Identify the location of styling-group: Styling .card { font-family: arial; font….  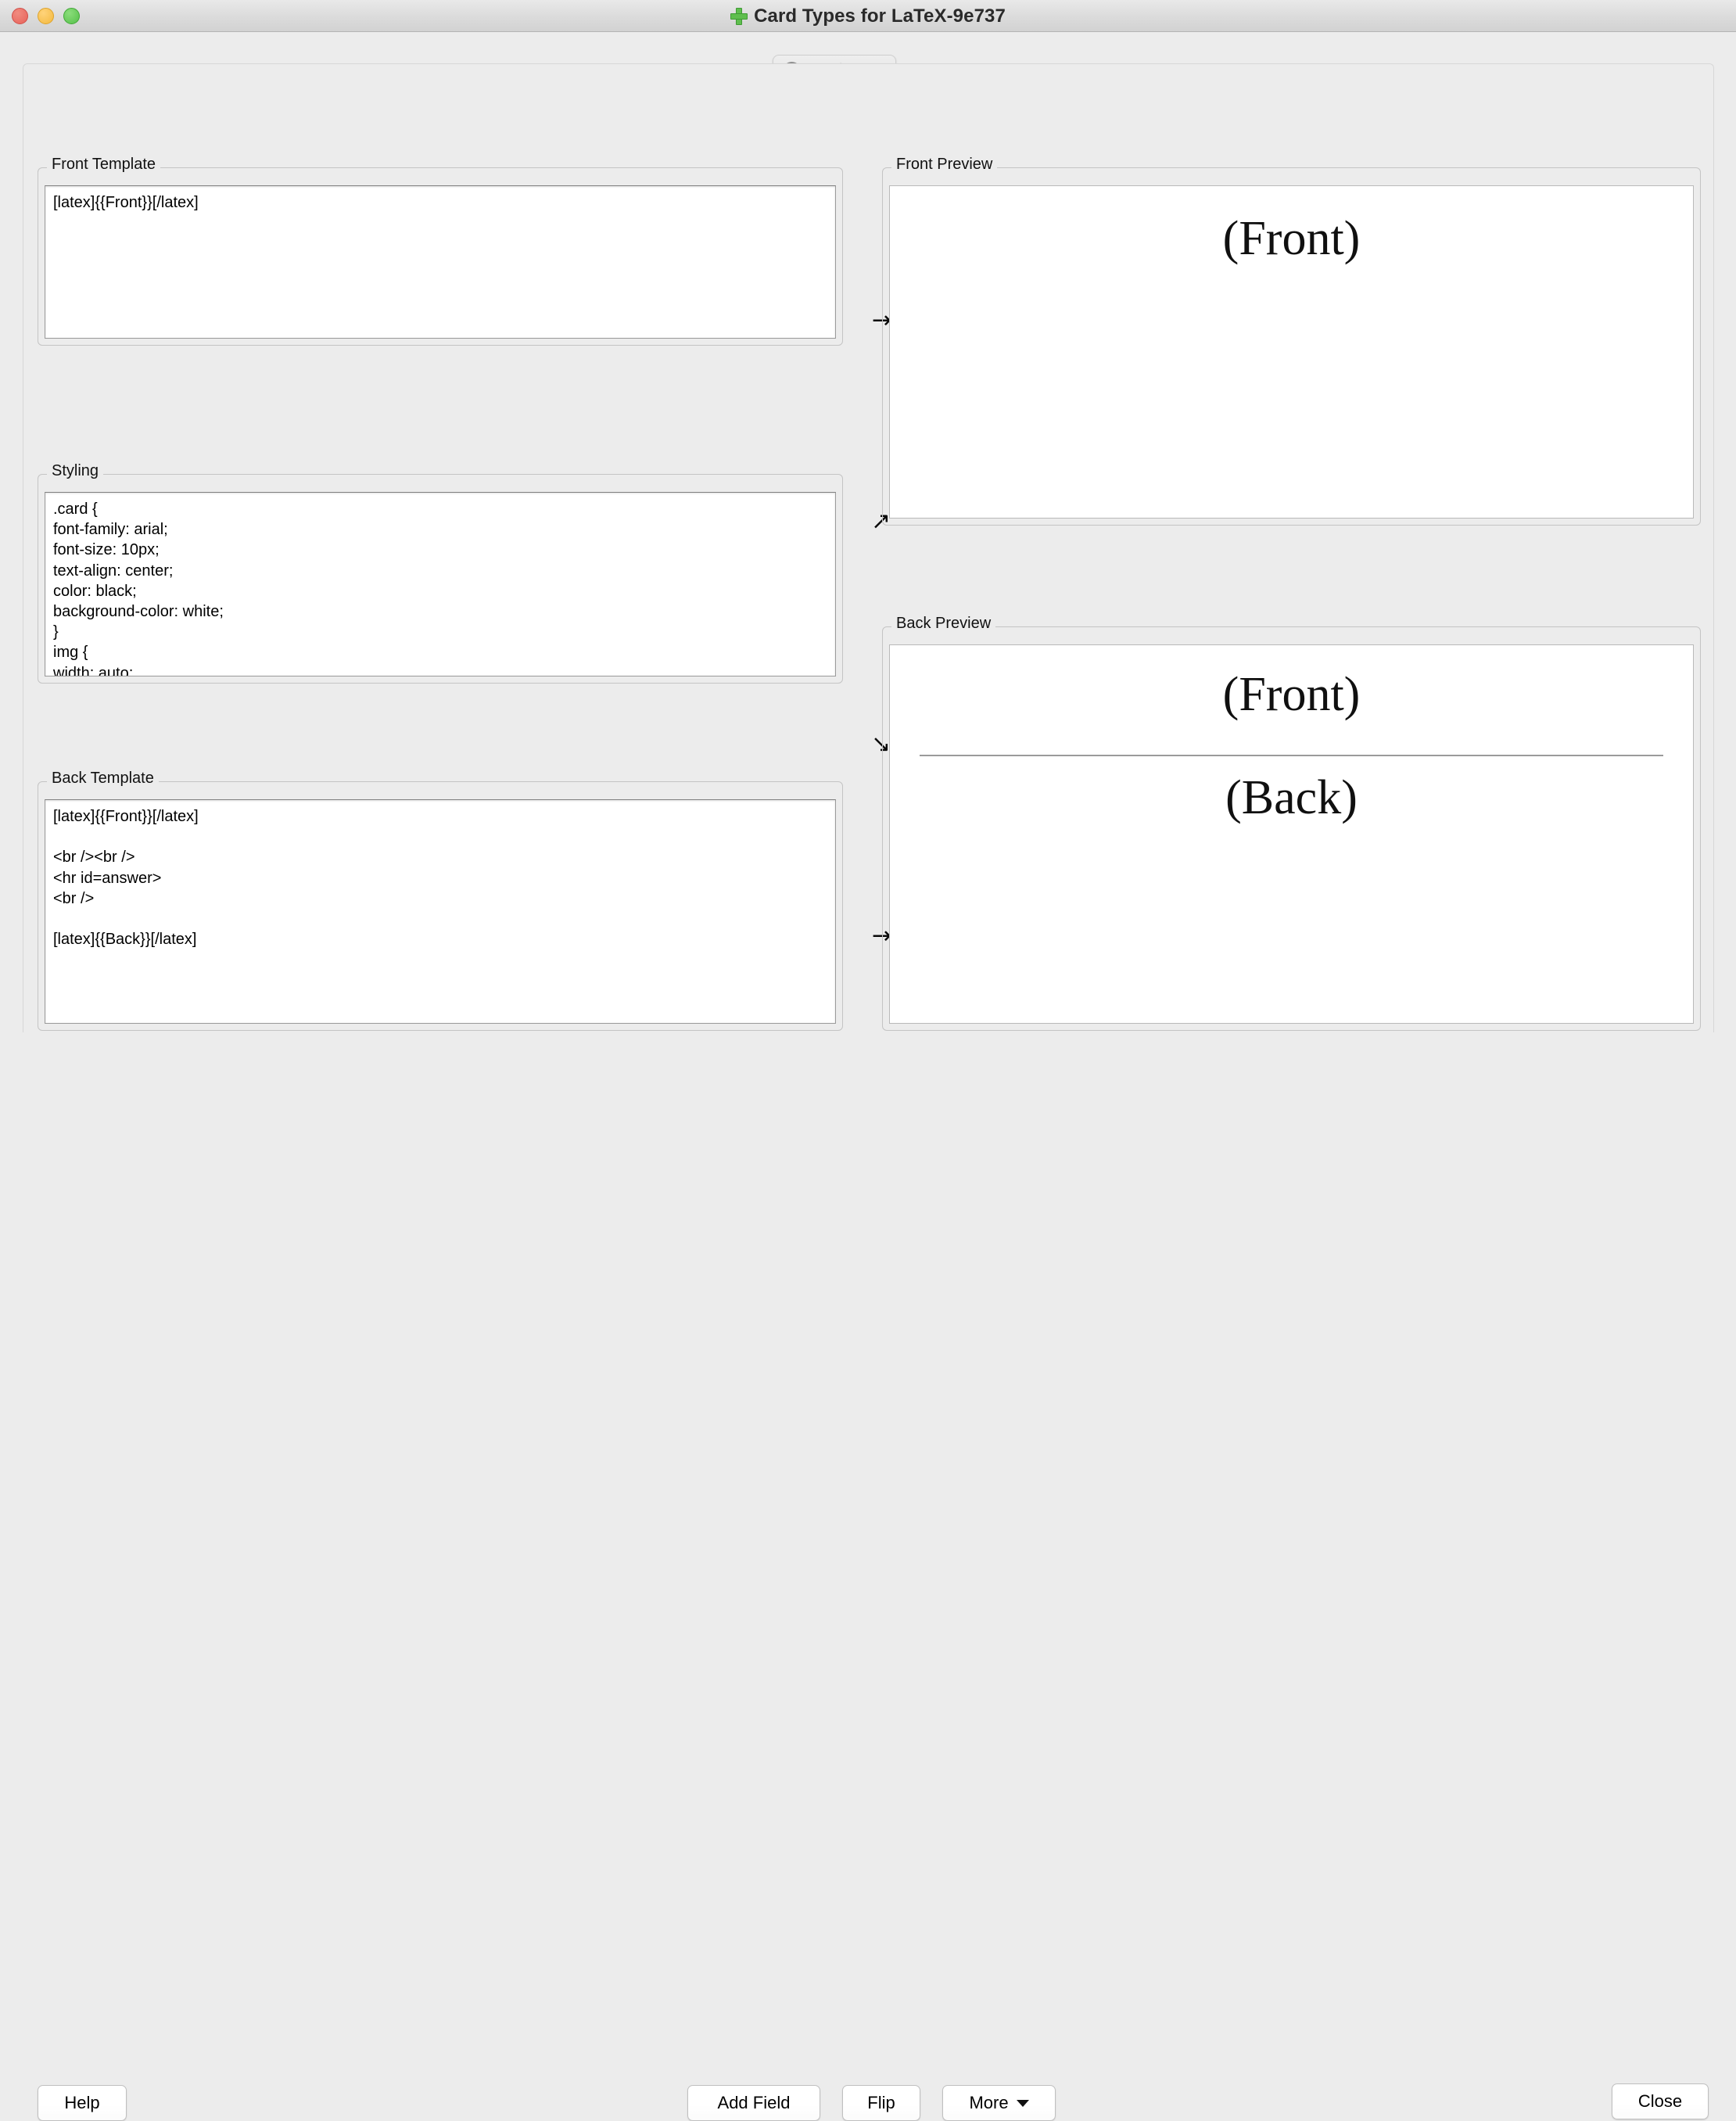
(441, 573).